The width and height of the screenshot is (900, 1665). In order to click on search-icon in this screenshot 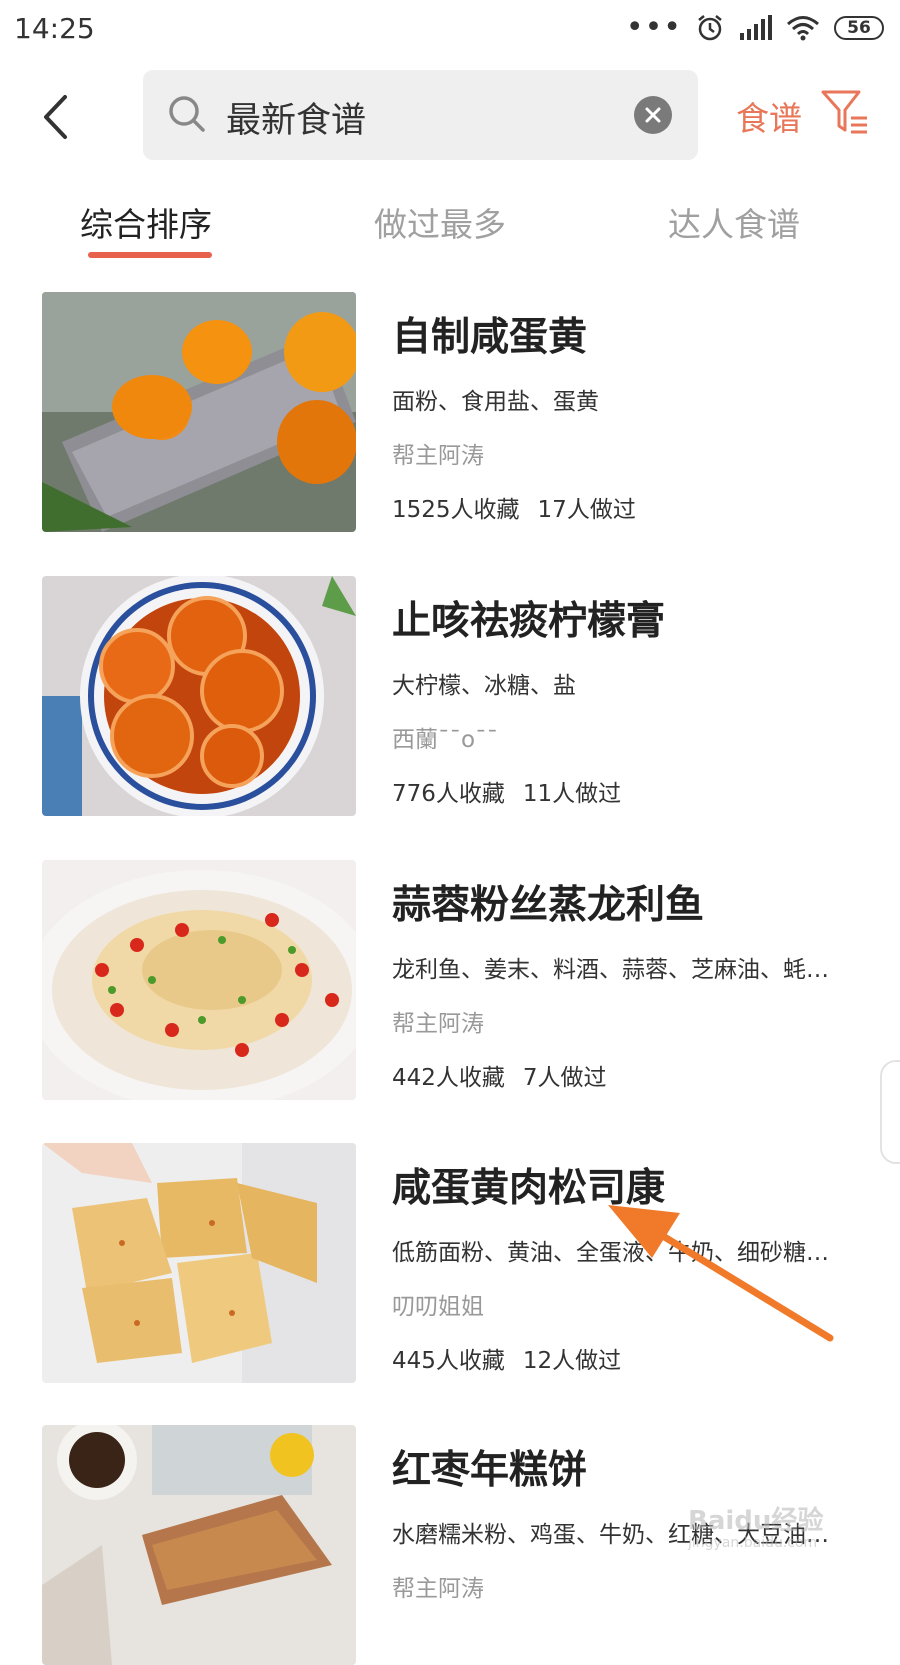, I will do `click(187, 114)`.